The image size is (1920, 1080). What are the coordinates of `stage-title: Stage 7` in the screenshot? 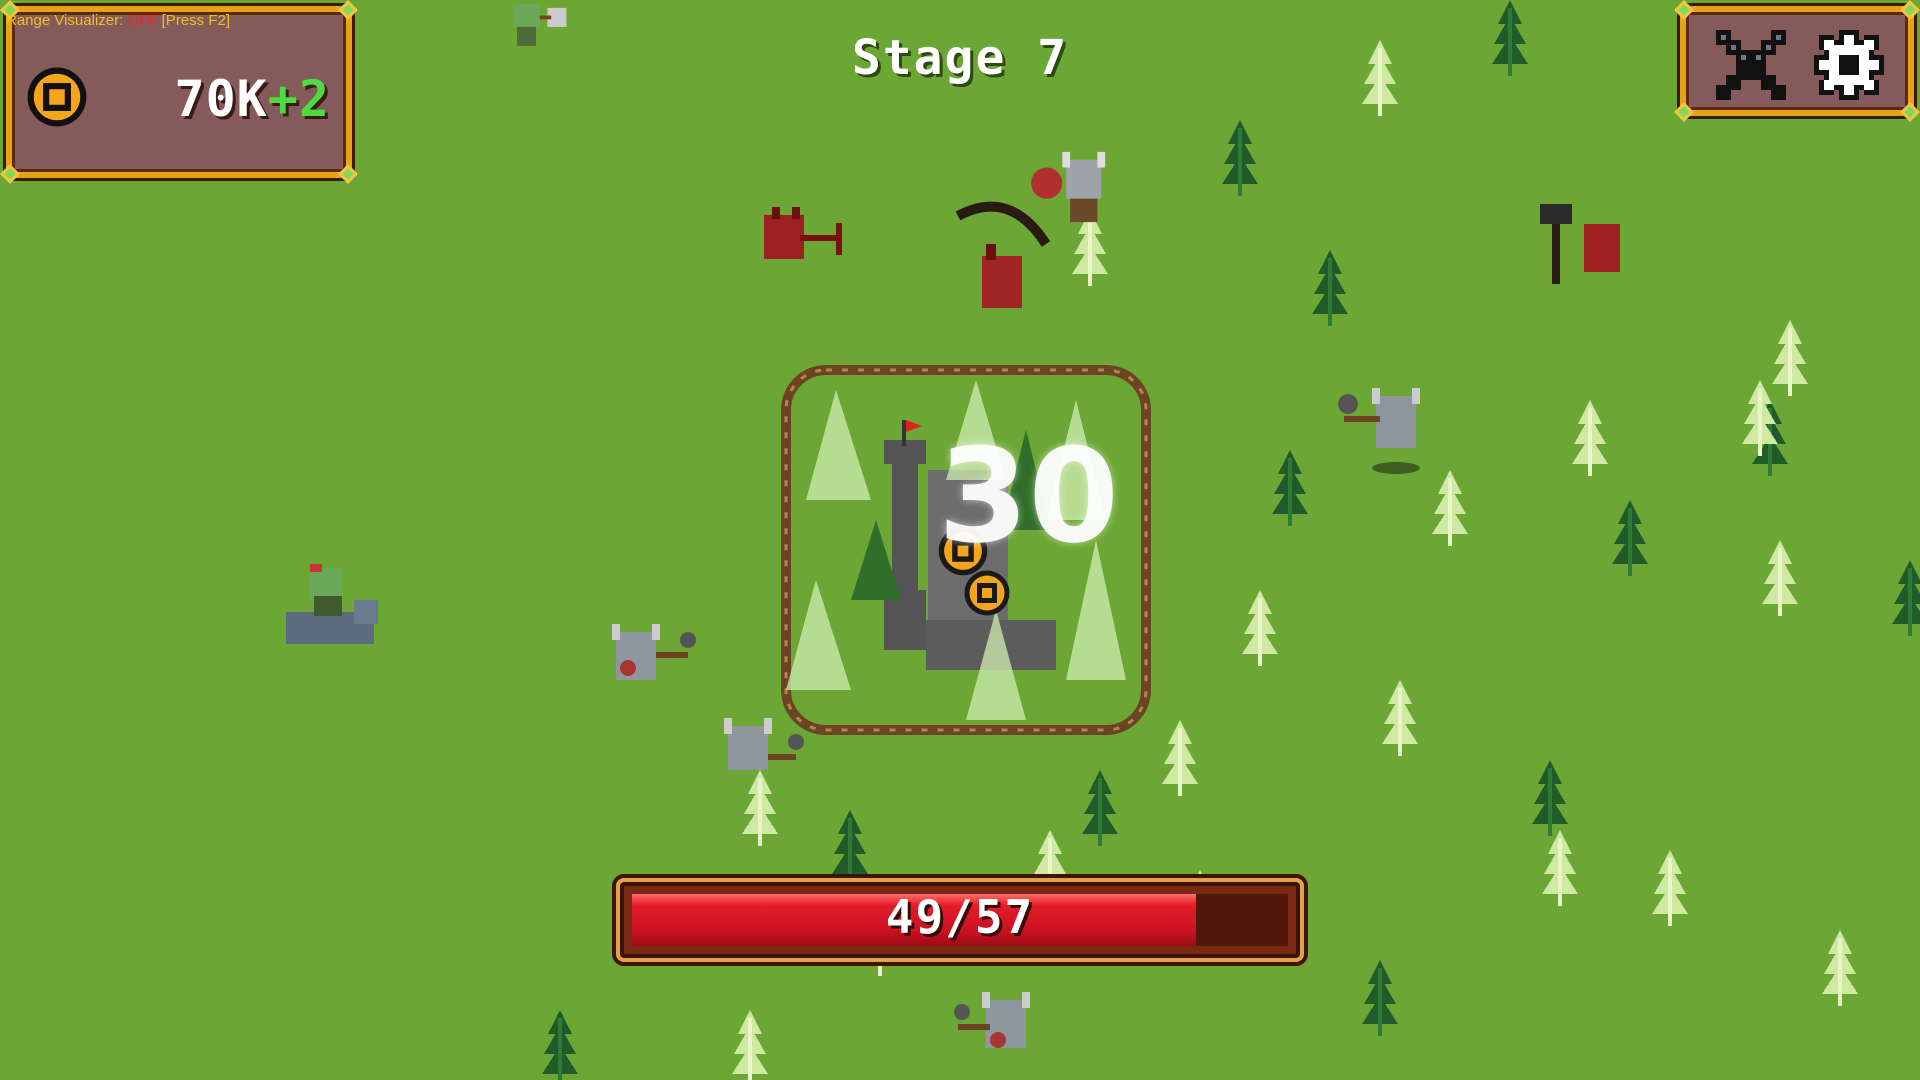 It's located at (960, 58).